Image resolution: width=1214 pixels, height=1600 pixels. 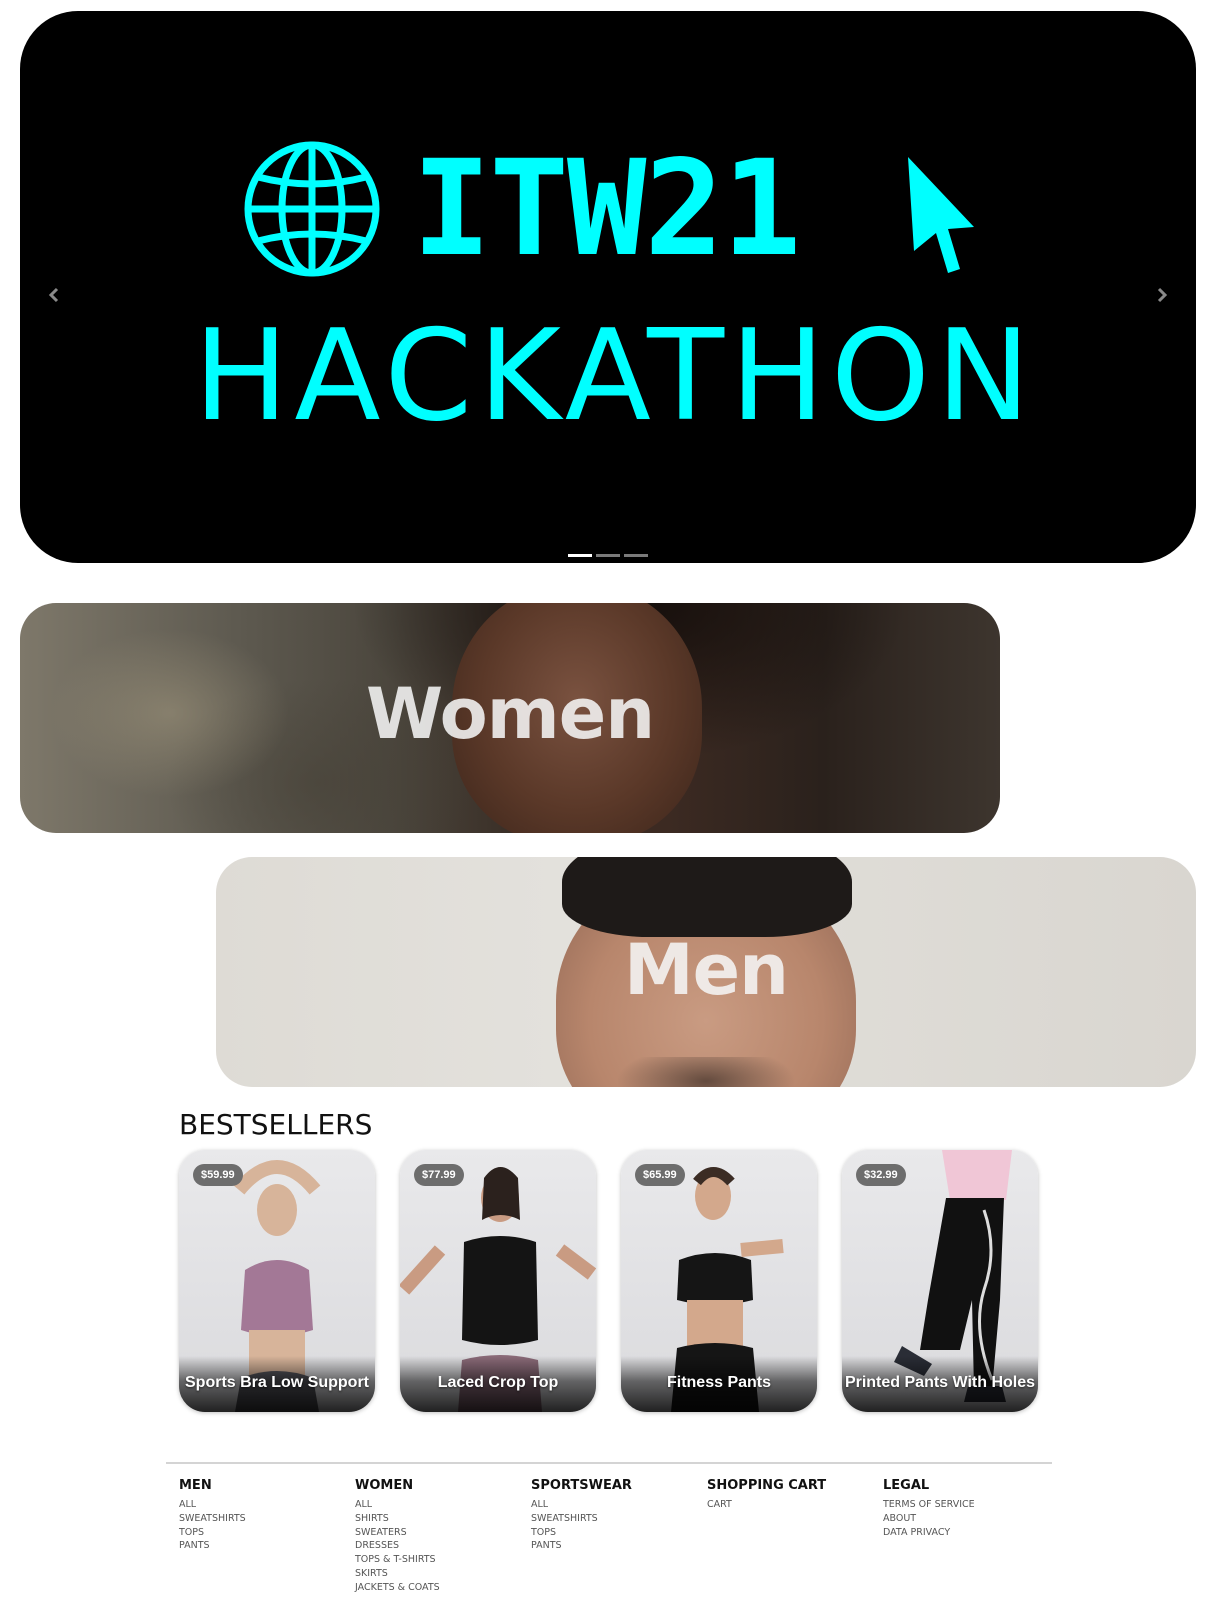 I want to click on category-banner-men: Men, so click(x=706, y=972).